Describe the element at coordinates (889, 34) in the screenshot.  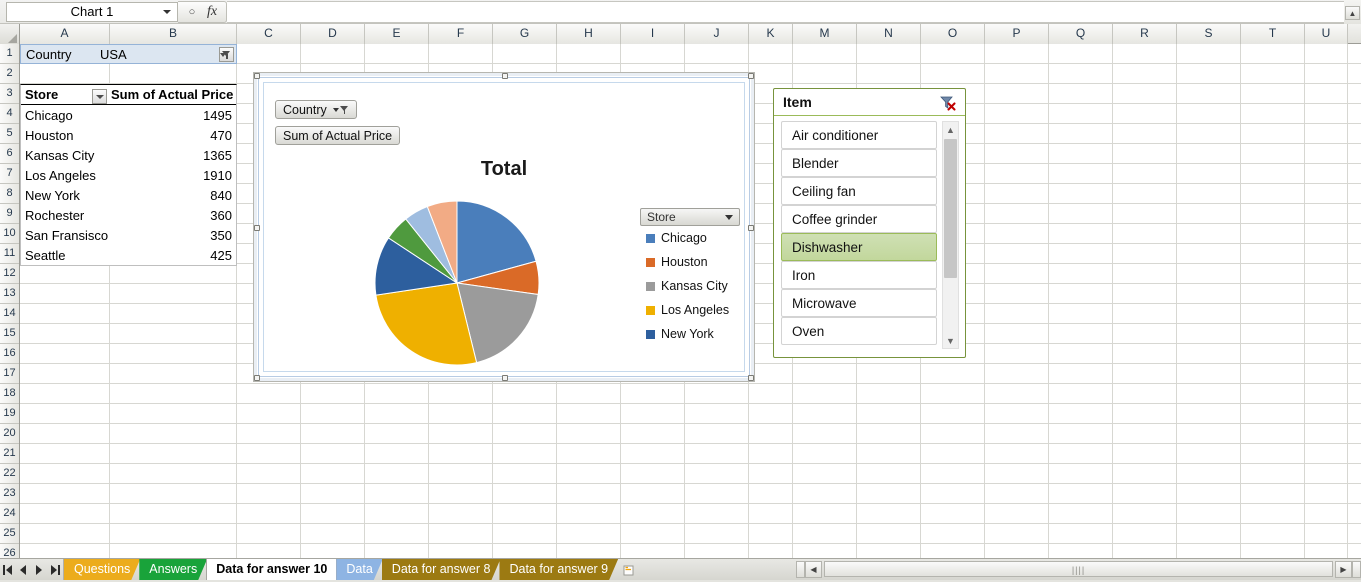
I see `column-header-N: N` at that location.